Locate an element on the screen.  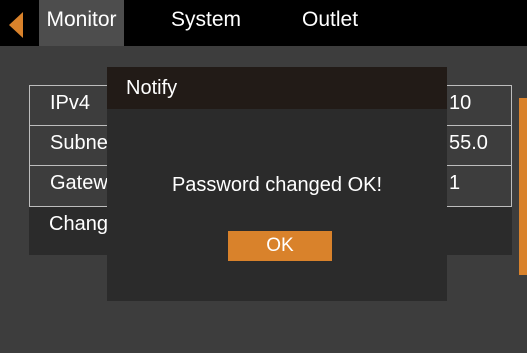
gateway-label: Gatew is located at coordinates (79, 183).